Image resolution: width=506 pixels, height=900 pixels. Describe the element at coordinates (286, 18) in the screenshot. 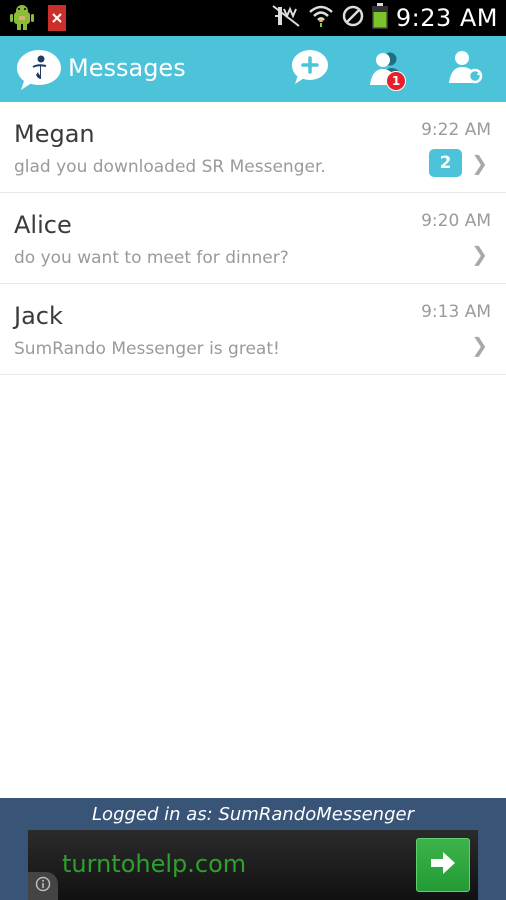

I see `mute-icon` at that location.